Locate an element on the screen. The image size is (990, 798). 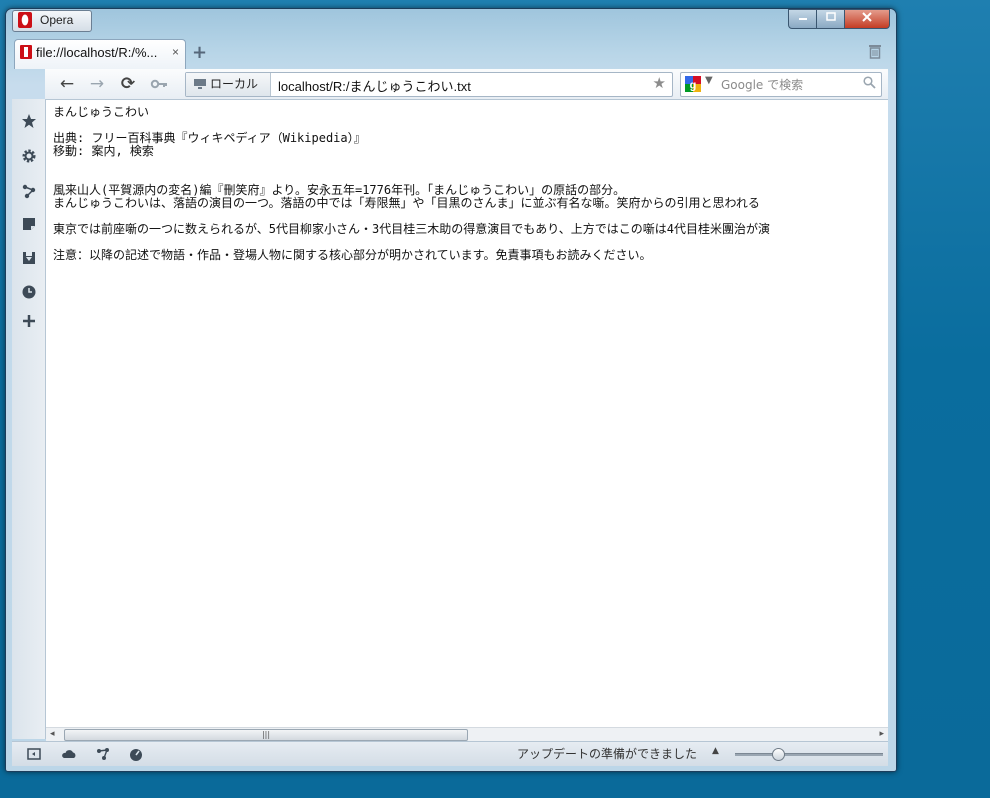
speedometer-icon is located at coordinates (136, 754).